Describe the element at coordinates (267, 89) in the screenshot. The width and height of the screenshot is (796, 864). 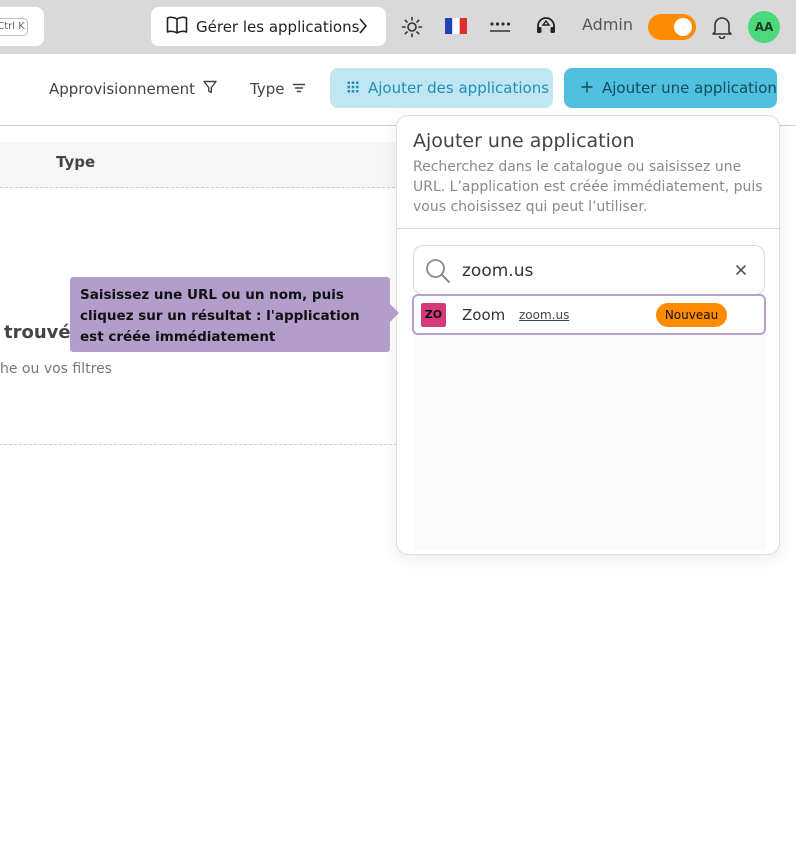
I see `filter-type-label: Type` at that location.